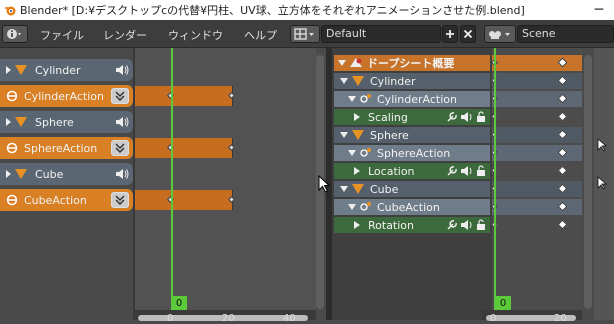  Describe the element at coordinates (66, 174) in the screenshot. I see `nla-channel-object: Cube` at that location.